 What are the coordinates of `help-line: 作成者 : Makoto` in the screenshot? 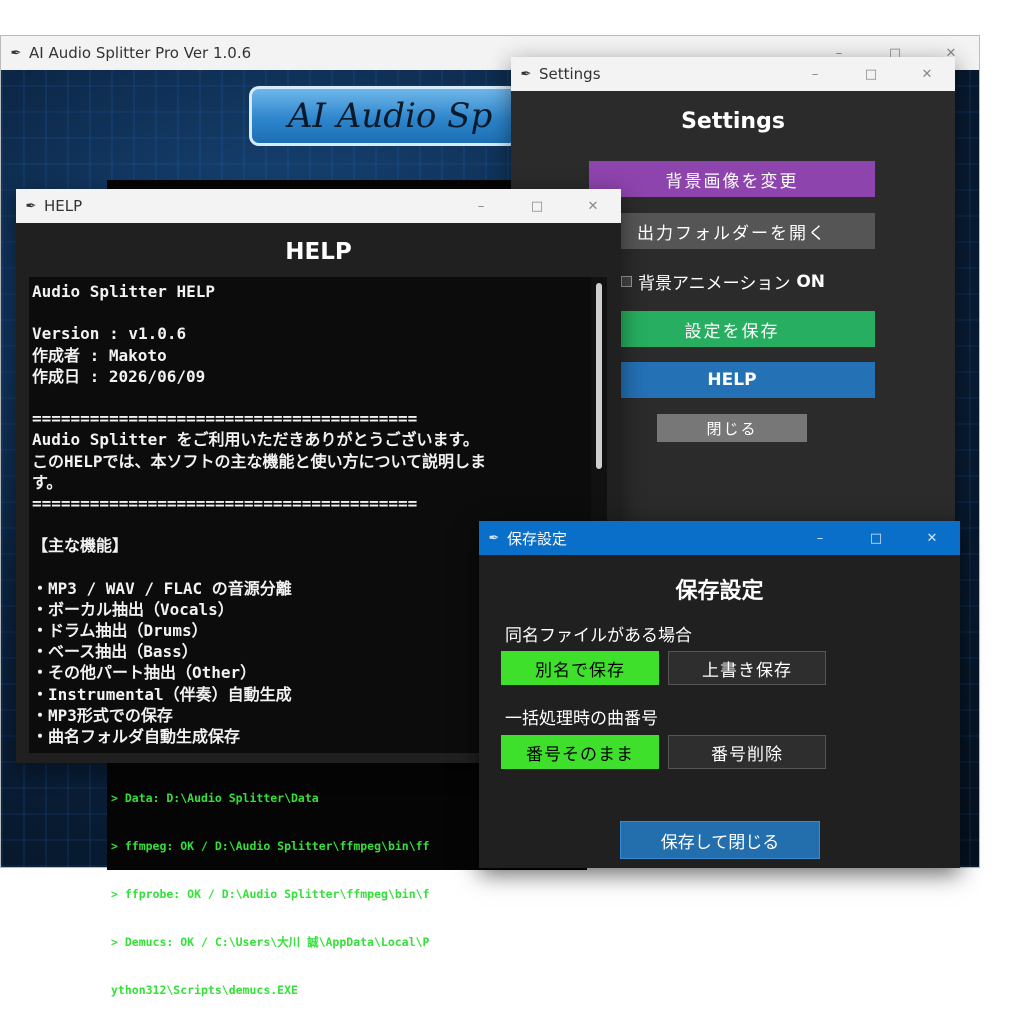 It's located at (99, 355).